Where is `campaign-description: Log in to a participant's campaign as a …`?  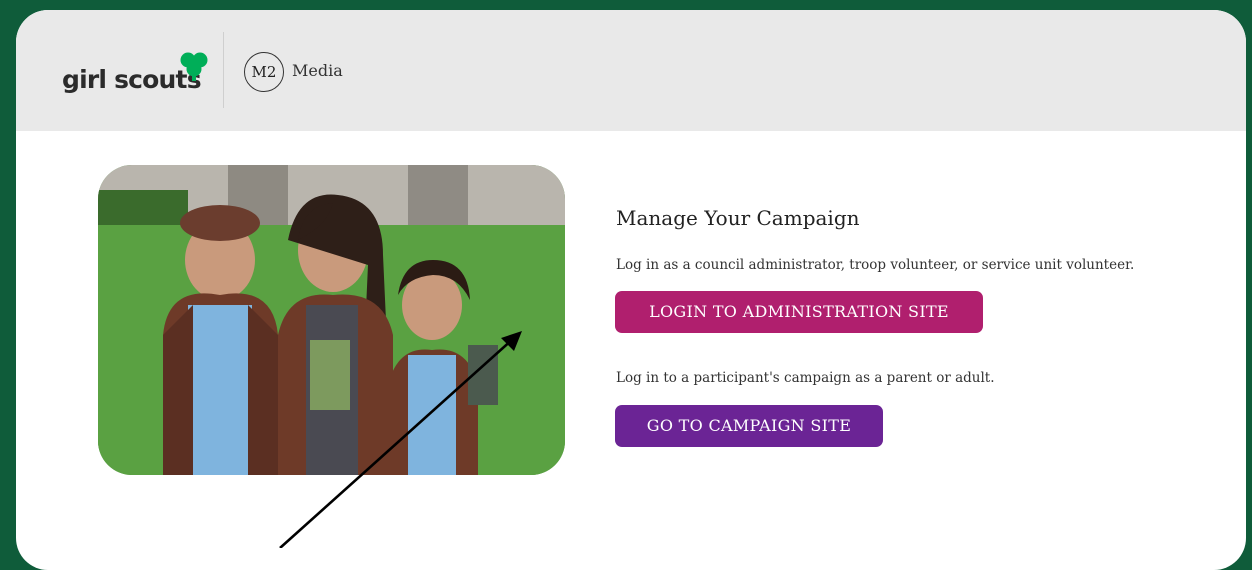 campaign-description: Log in to a participant's campaign as a … is located at coordinates (805, 378).